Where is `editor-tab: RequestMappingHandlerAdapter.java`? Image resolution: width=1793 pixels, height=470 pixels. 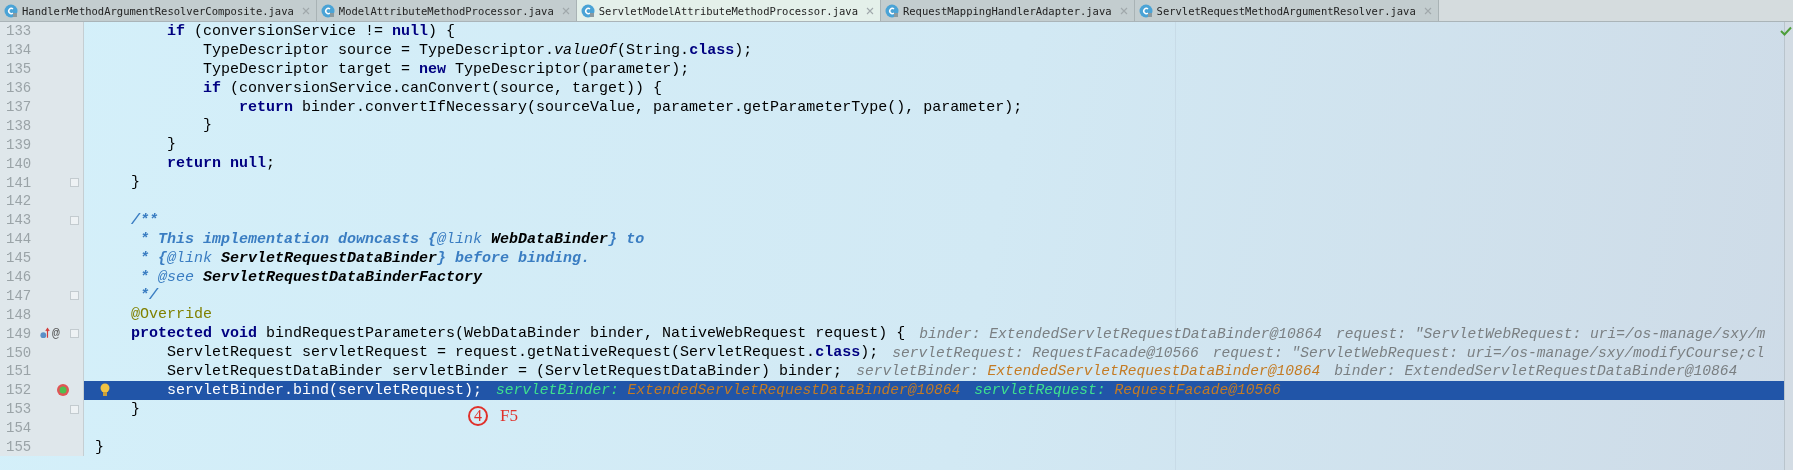 editor-tab: RequestMappingHandlerAdapter.java is located at coordinates (1007, 10).